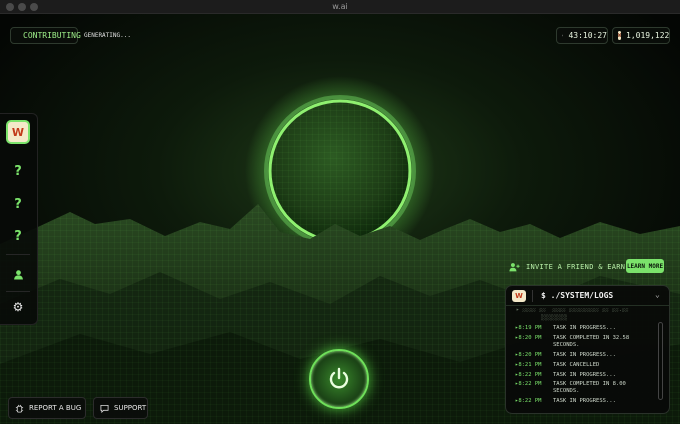 This screenshot has width=680, height=424. I want to click on chevron-down-icon: ⌄, so click(657, 294).